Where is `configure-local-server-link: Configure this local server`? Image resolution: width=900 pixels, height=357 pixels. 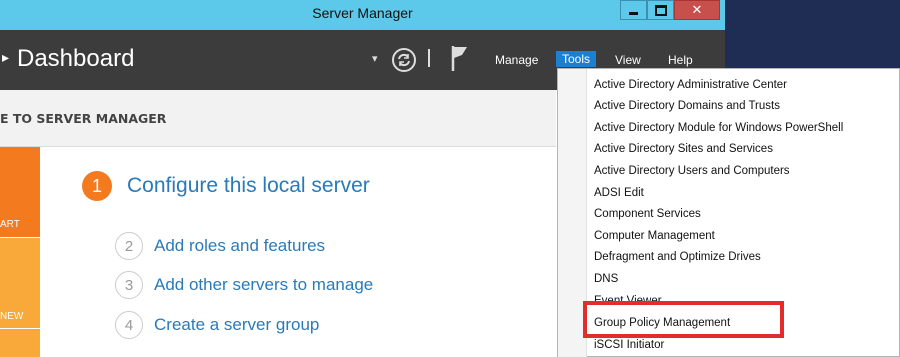 configure-local-server-link: Configure this local server is located at coordinates (248, 186).